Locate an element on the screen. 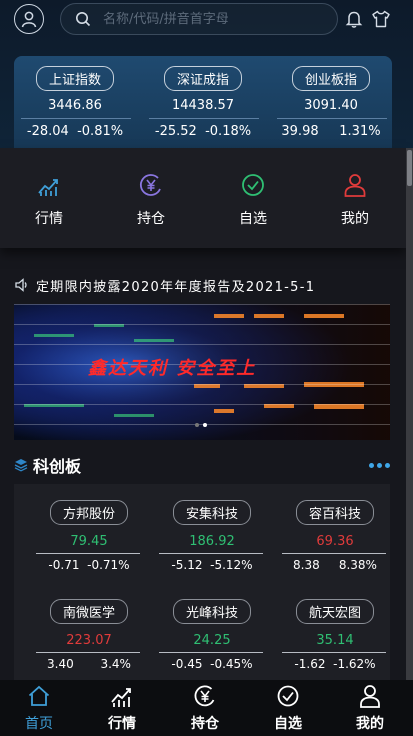  bottom-tab-bar: 首页 行情 持仓 自选 我的 is located at coordinates (206, 708).